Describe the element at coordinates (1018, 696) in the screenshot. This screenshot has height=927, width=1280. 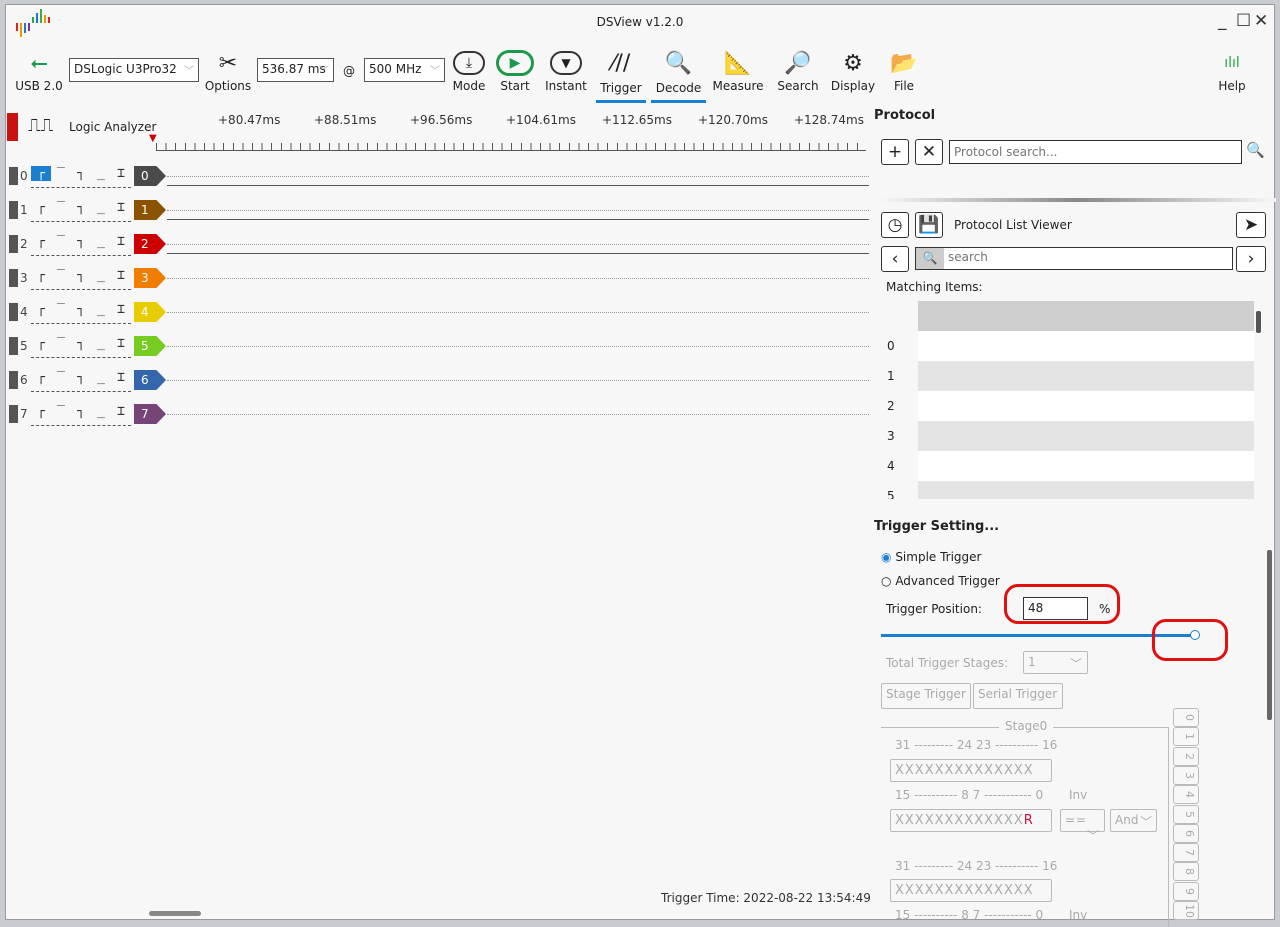
I see `tab-serial-trigger: Serial Trigger` at that location.